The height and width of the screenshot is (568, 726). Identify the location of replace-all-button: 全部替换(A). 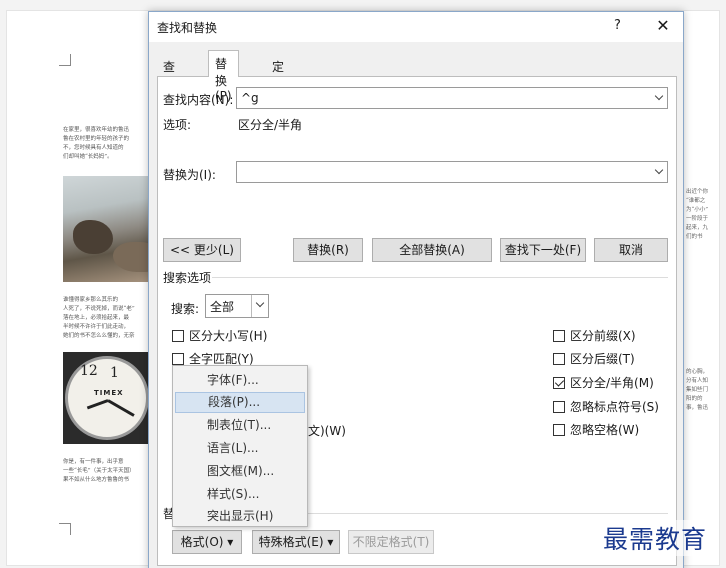
(432, 250).